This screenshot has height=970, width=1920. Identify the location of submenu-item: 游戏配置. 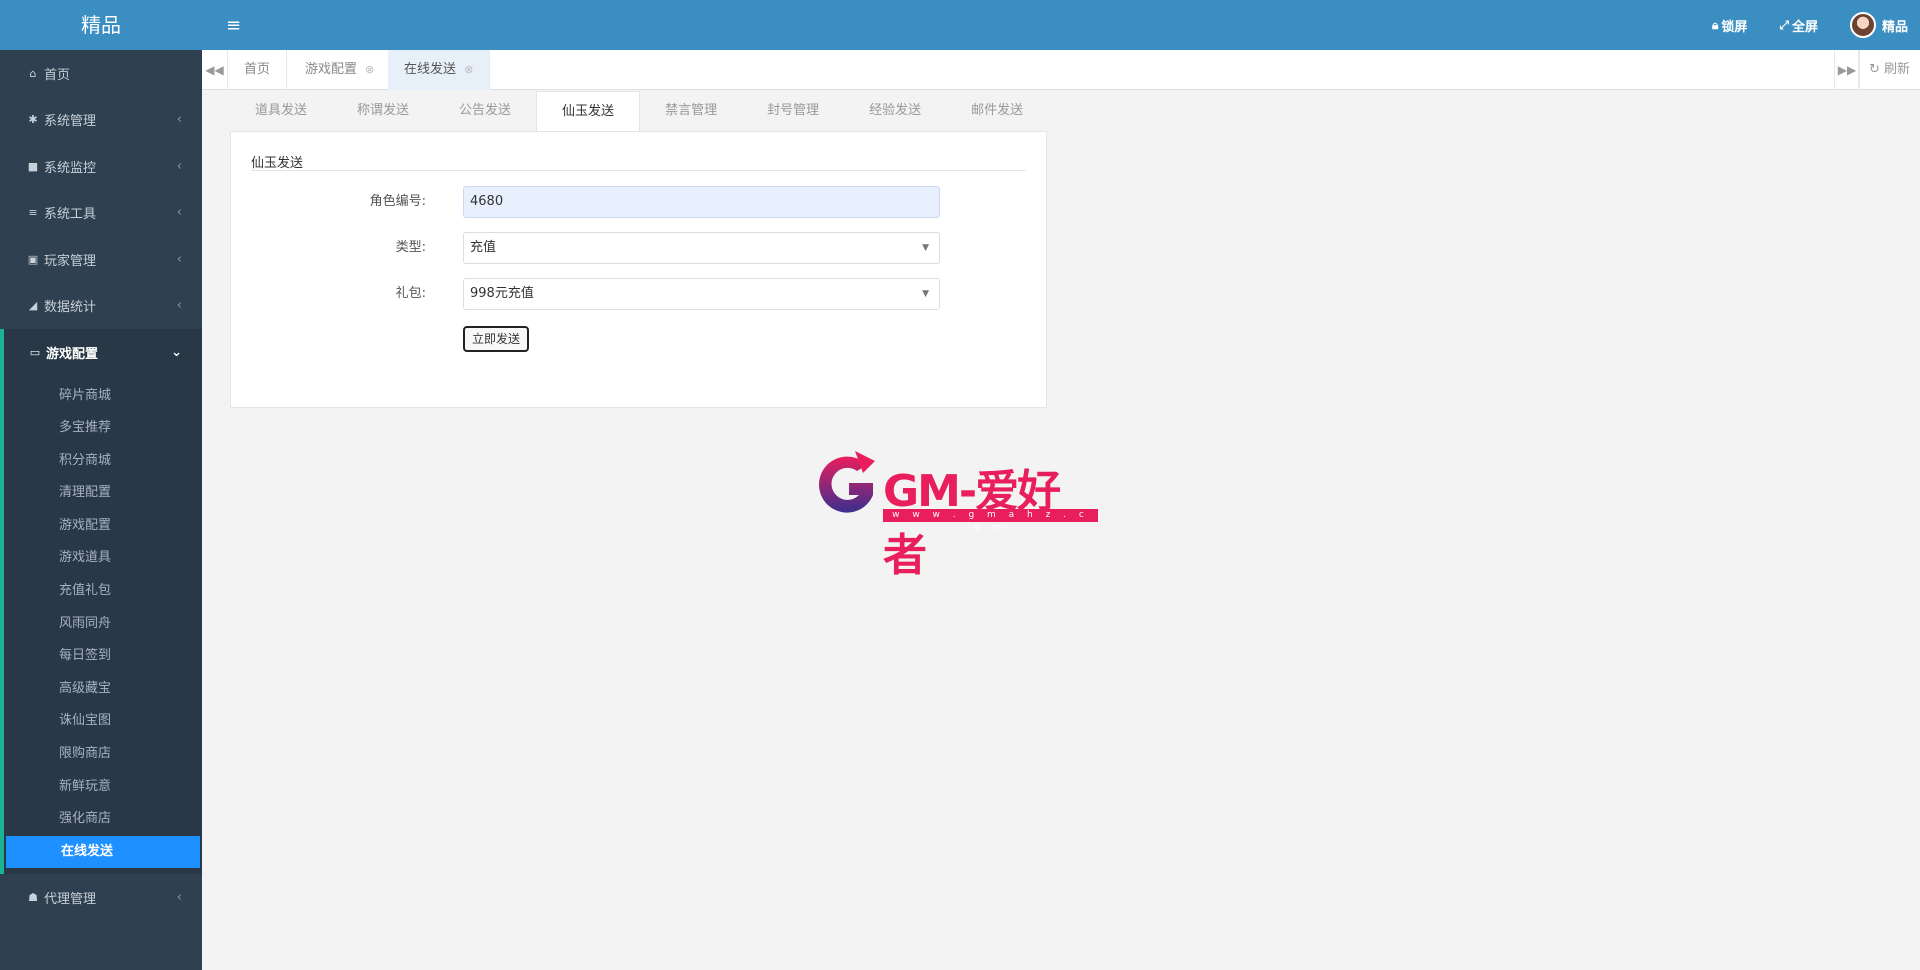
(103, 526).